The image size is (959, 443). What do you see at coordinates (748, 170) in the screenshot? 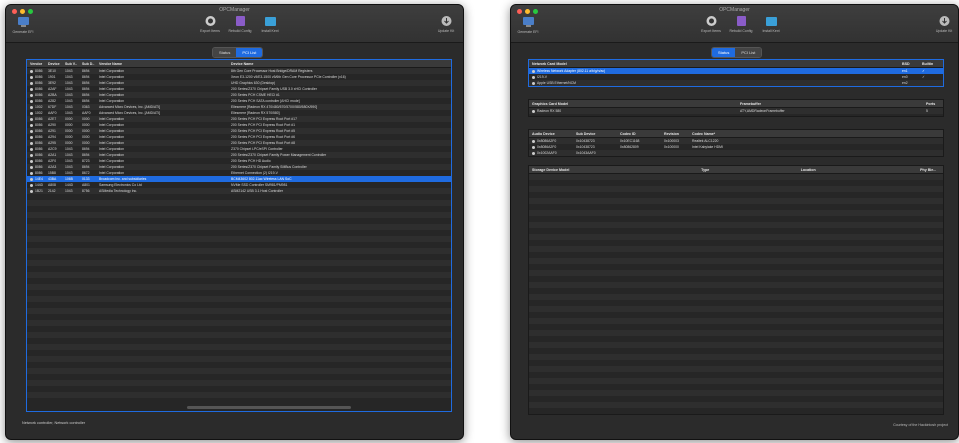
I see `col-type: Type` at bounding box center [748, 170].